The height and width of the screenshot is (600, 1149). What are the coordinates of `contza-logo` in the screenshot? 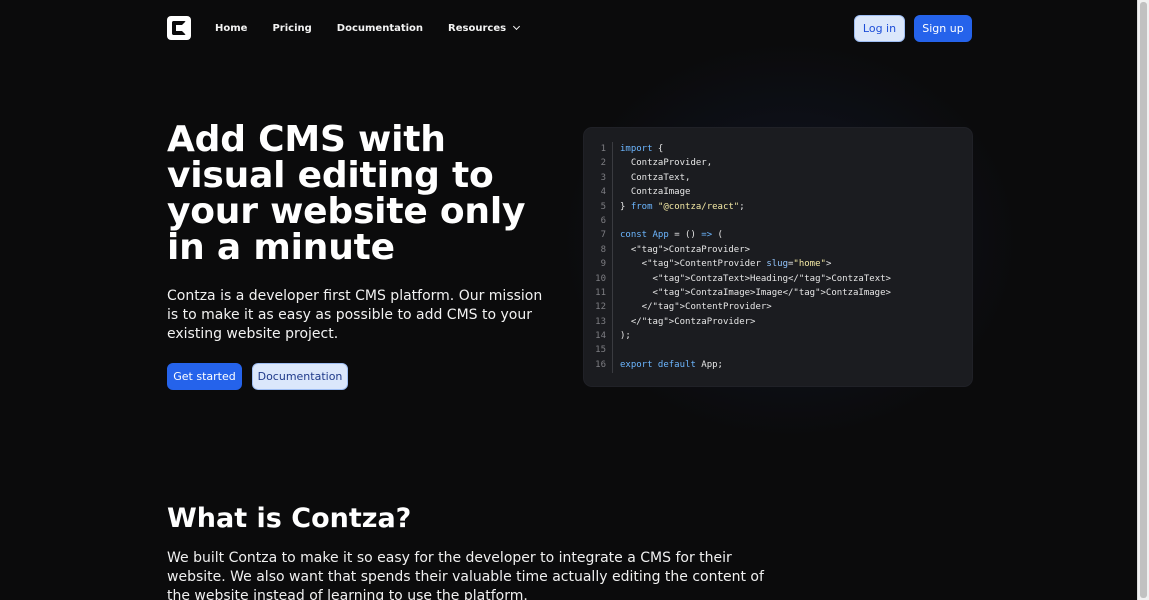 It's located at (179, 28).